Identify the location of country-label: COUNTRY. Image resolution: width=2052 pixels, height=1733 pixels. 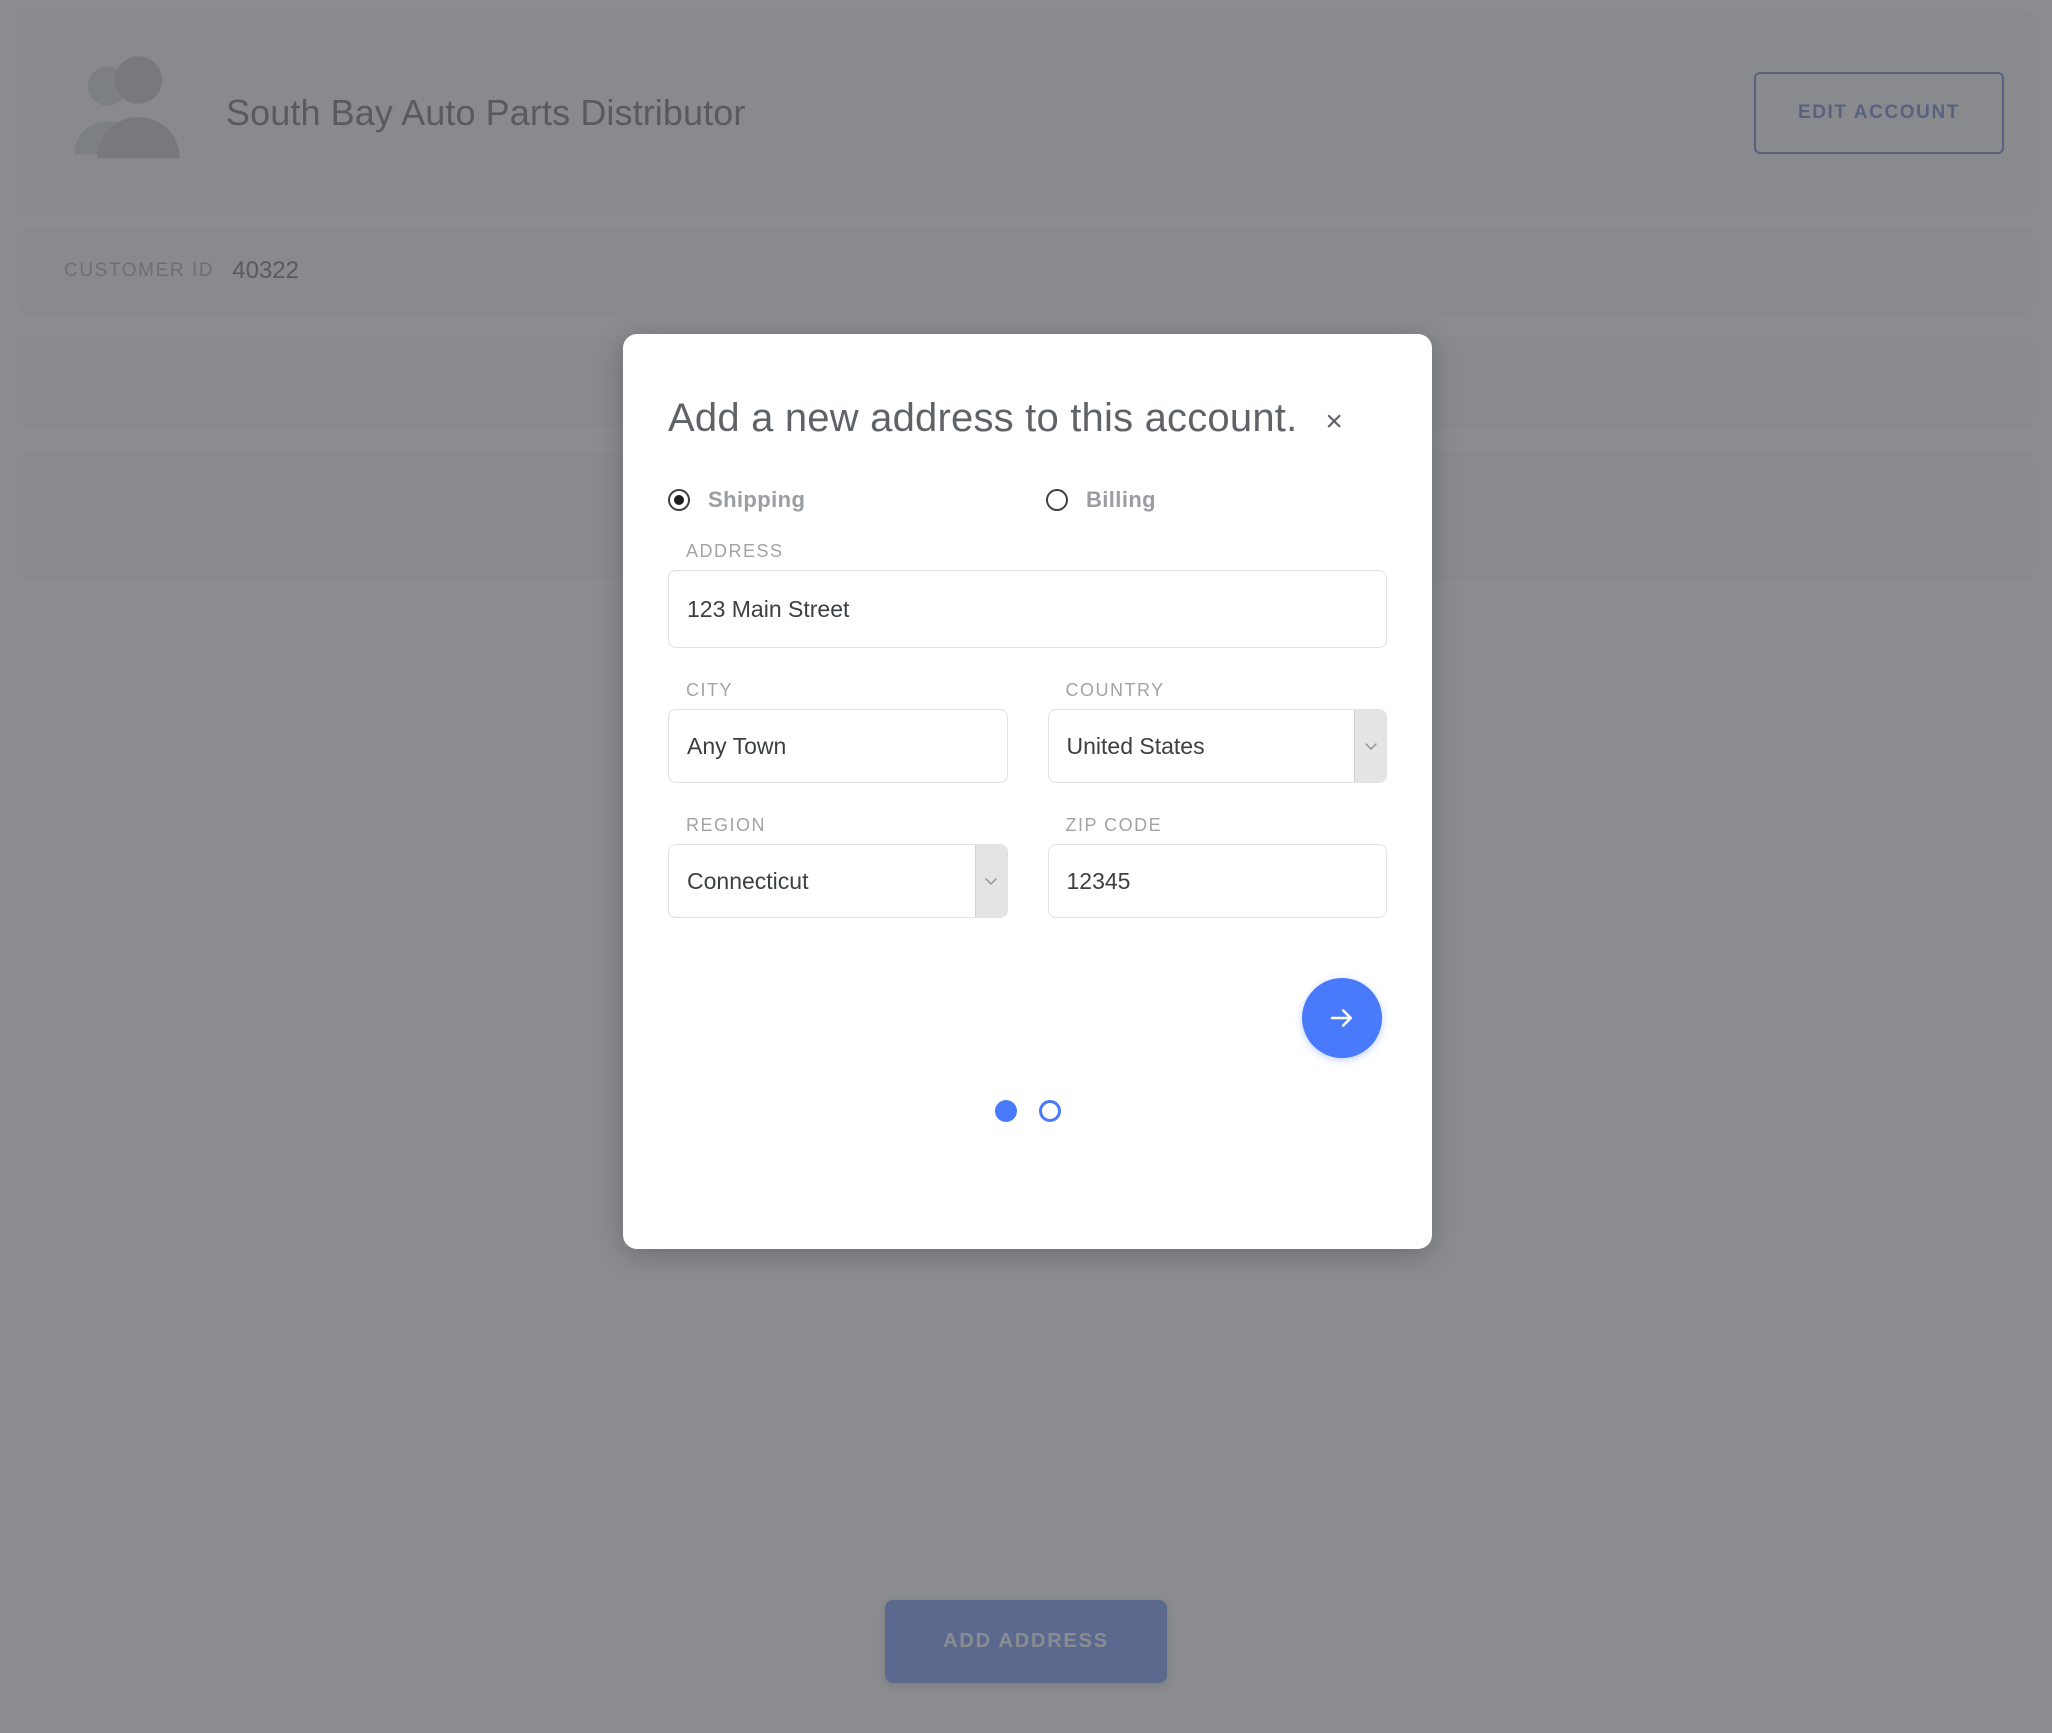
(1115, 690).